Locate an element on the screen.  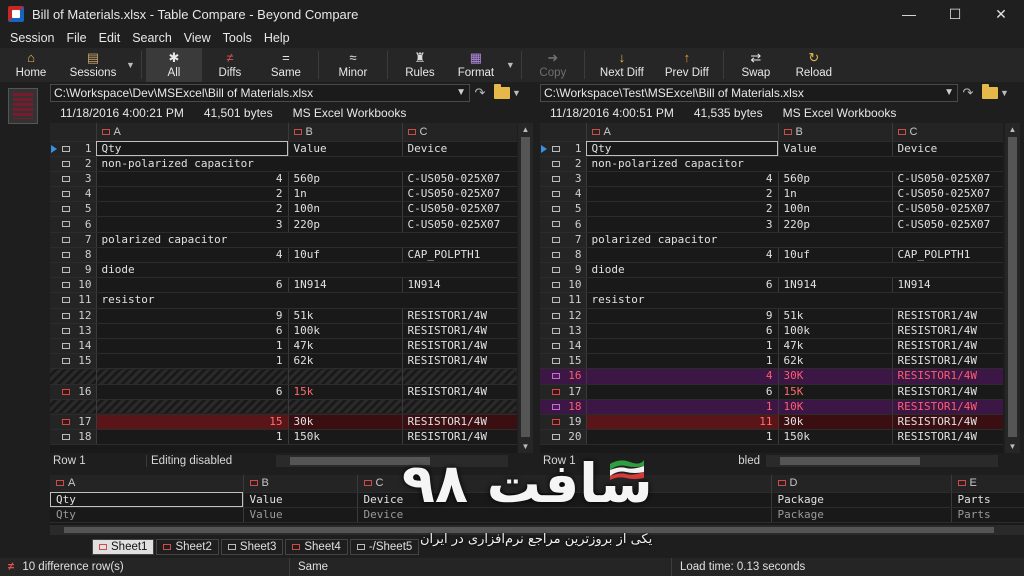
table-row: 11 resistor is located at coordinates (771, 300).